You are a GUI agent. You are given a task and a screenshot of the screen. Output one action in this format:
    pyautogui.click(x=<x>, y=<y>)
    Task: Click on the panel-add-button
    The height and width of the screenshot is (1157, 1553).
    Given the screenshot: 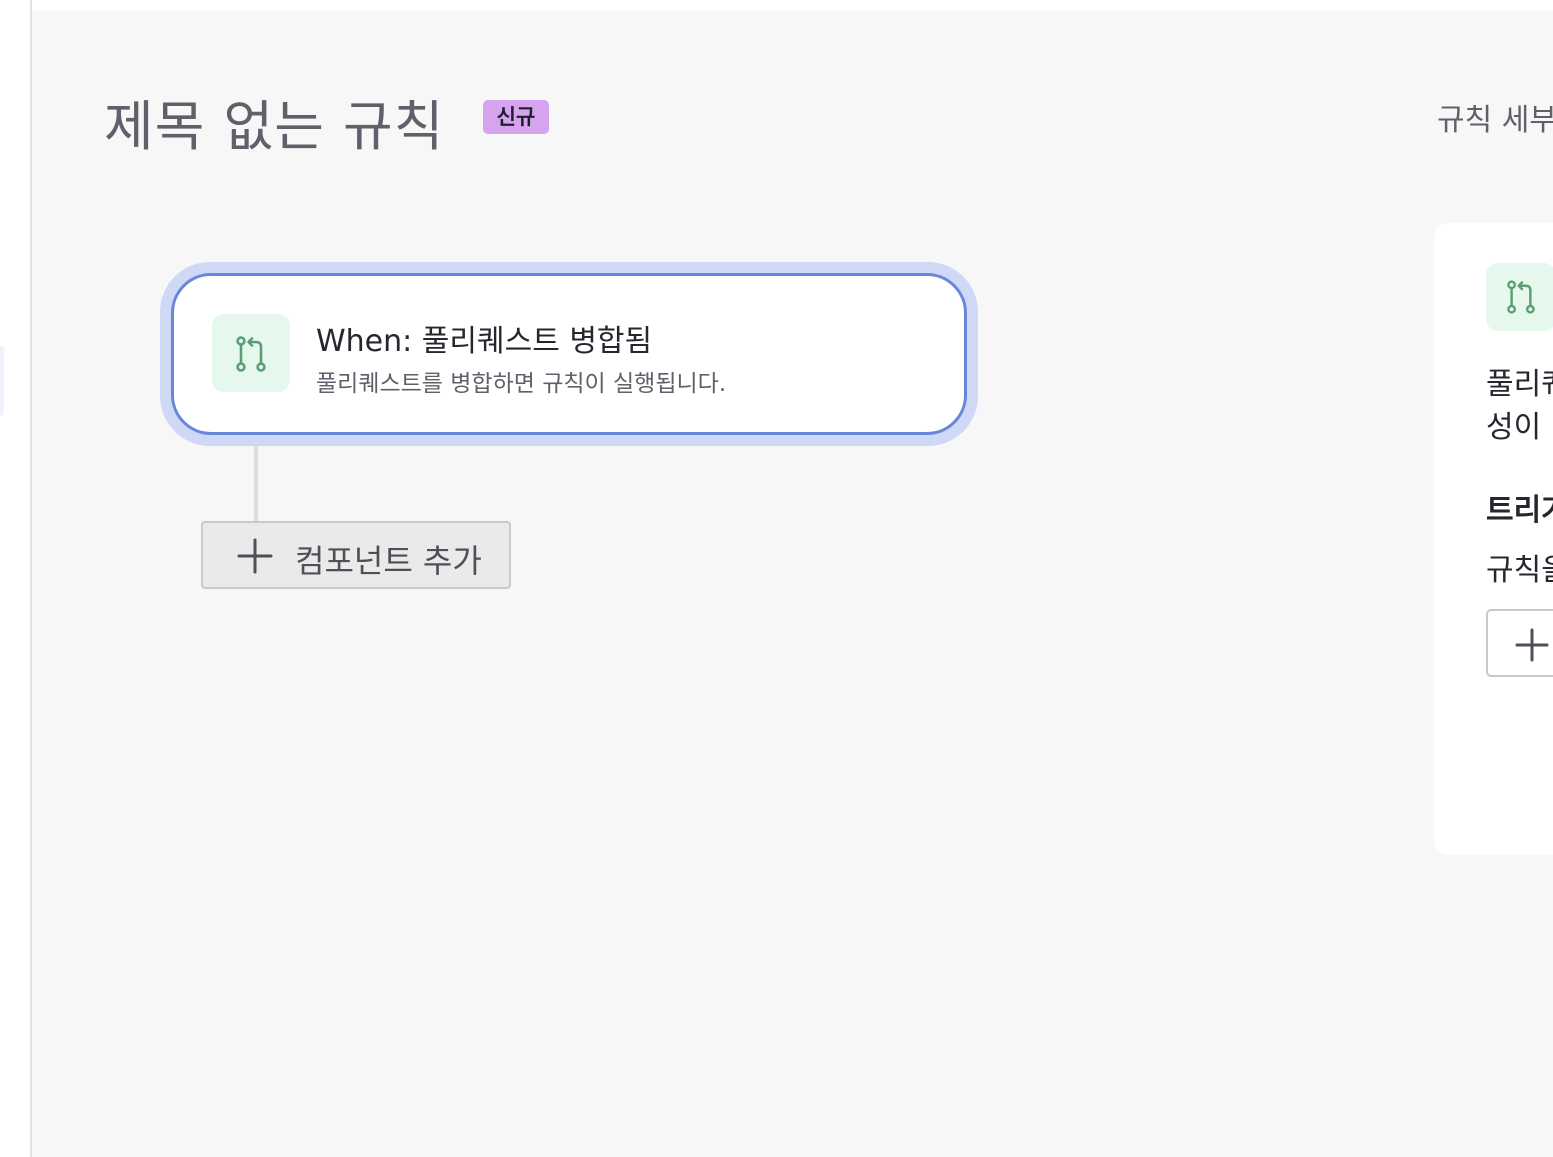 What is the action you would take?
    pyautogui.click(x=1519, y=643)
    